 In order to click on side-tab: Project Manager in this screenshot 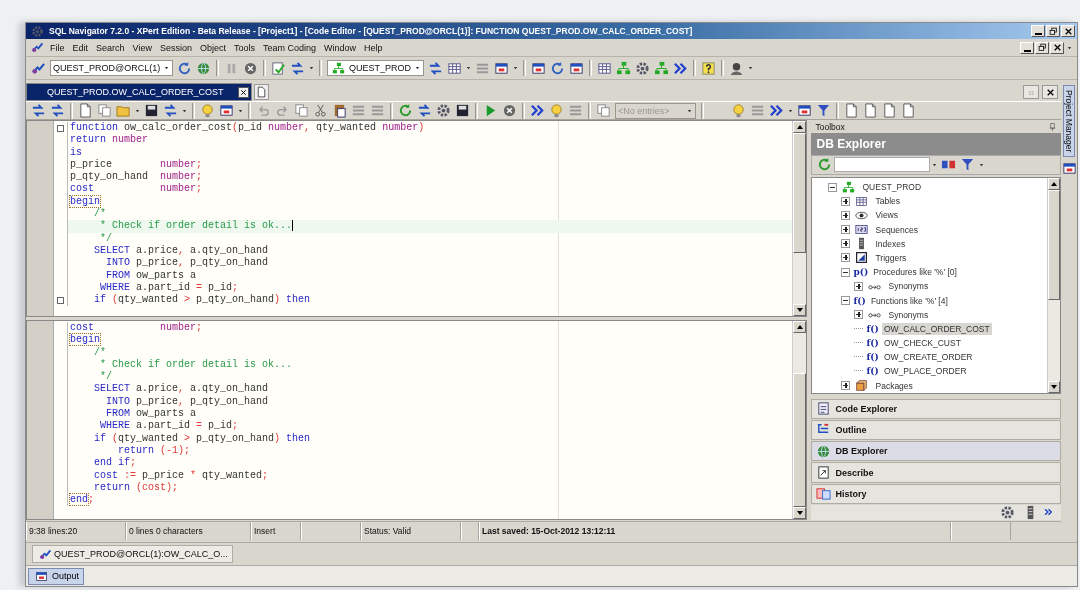, I will do `click(1069, 121)`.